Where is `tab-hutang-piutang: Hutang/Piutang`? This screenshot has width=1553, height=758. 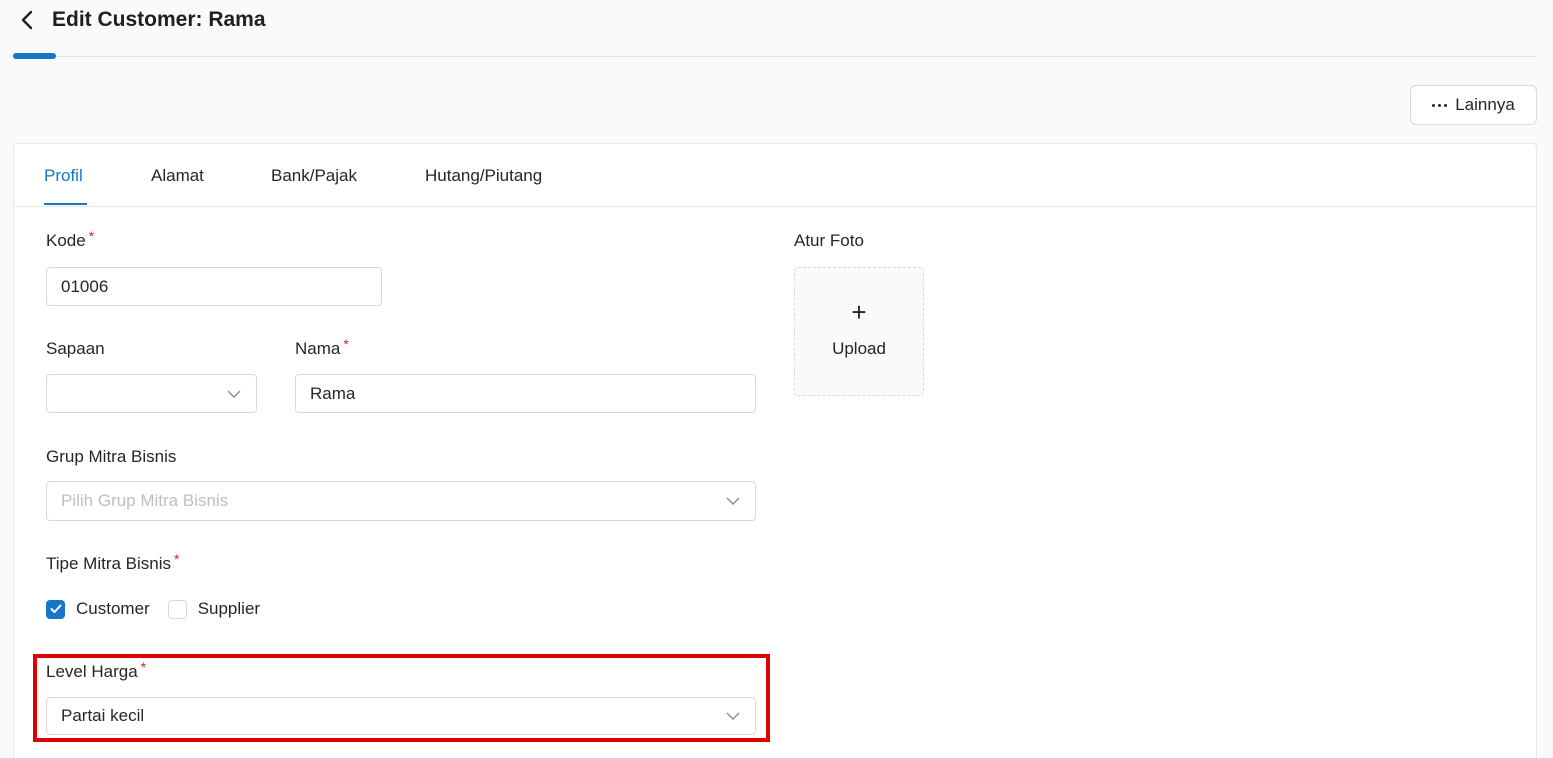
tab-hutang-piutang: Hutang/Piutang is located at coordinates (483, 176).